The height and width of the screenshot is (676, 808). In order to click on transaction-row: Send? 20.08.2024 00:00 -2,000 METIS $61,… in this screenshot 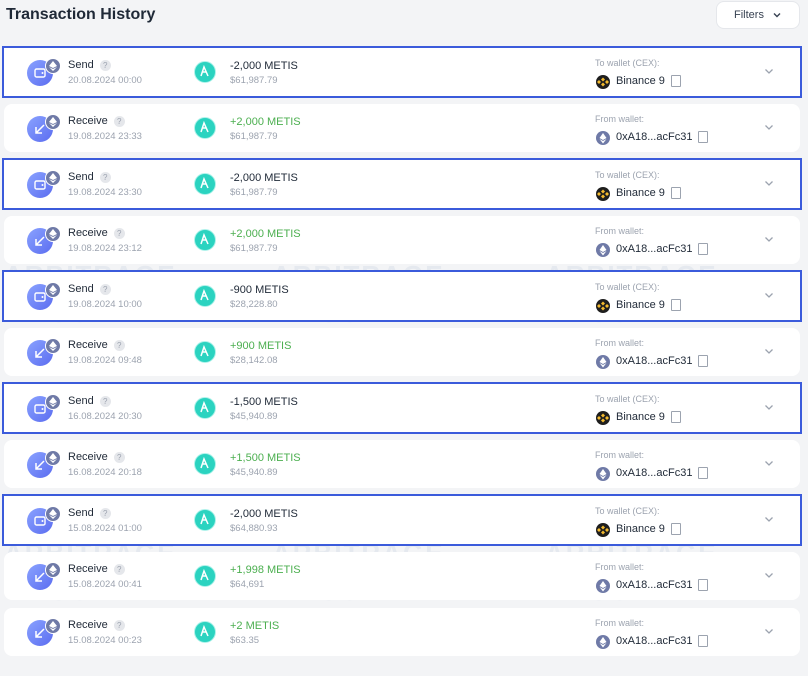, I will do `click(402, 72)`.